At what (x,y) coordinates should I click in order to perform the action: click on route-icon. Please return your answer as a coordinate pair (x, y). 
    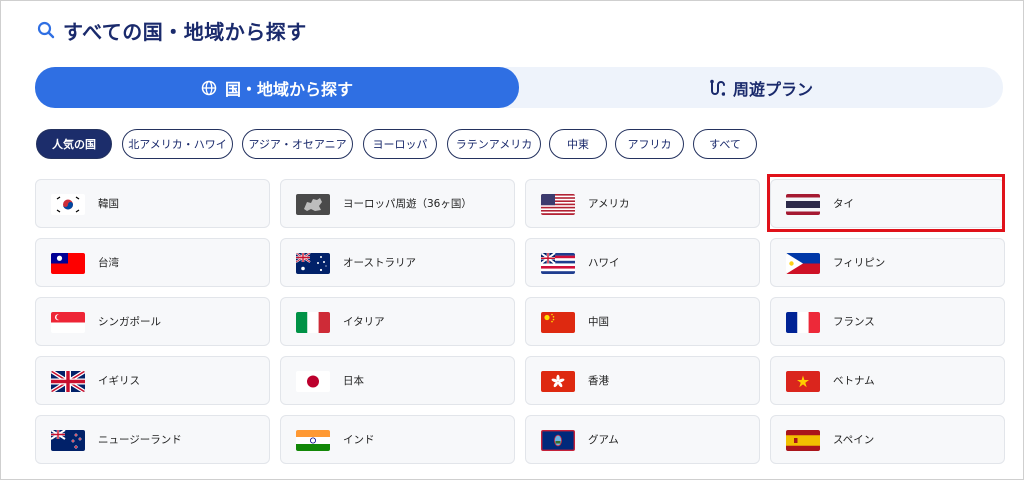
    Looking at the image, I should click on (717, 87).